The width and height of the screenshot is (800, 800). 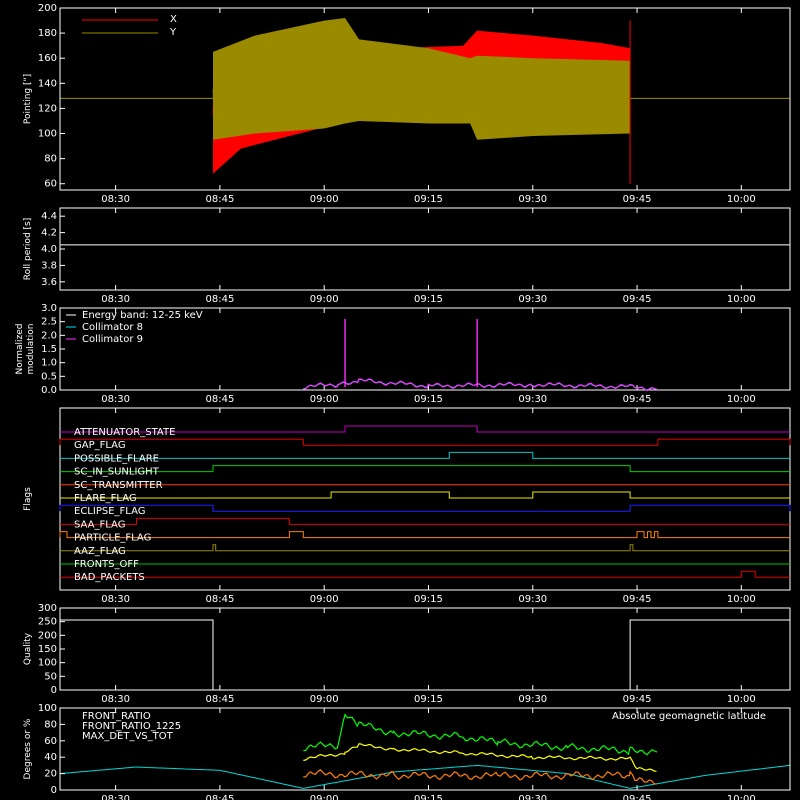 What do you see at coordinates (106, 564) in the screenshot?
I see `flag-label: FRONTS_OFF` at bounding box center [106, 564].